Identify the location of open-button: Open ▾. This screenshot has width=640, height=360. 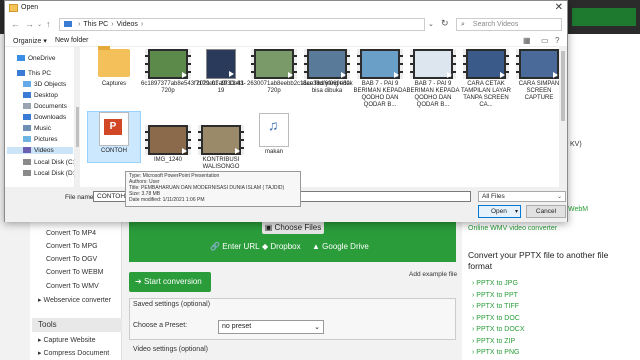
(499, 211).